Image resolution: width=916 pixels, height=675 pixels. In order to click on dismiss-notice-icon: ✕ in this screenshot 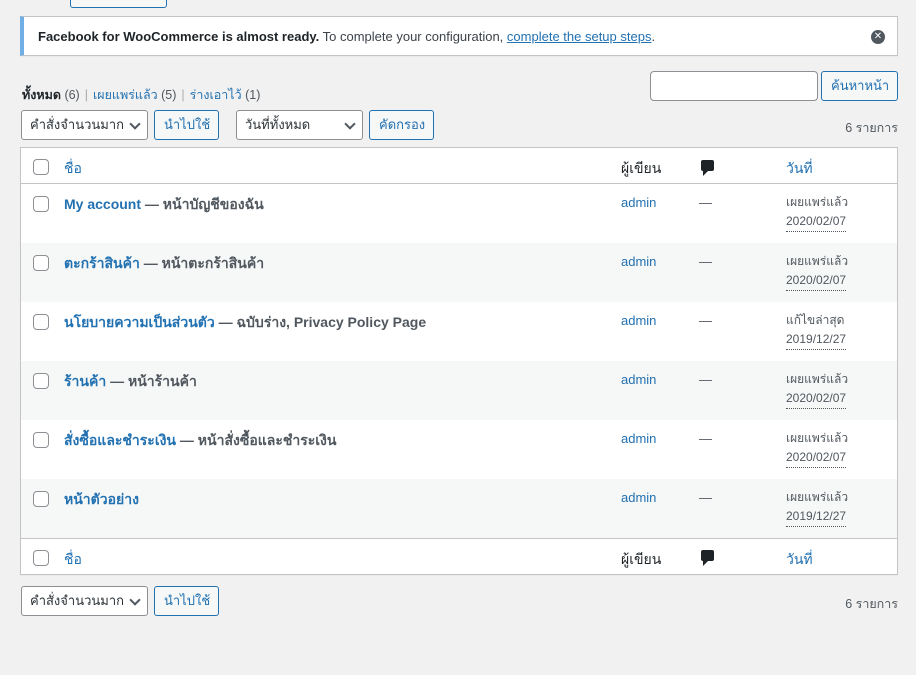, I will do `click(878, 37)`.